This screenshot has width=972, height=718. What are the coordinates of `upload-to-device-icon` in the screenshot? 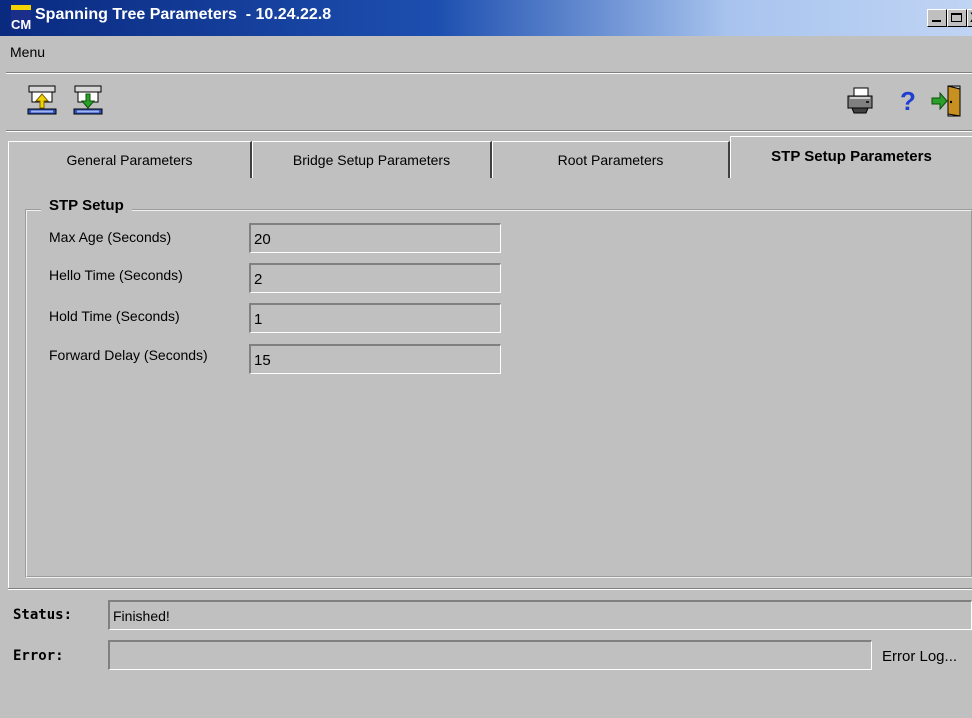 It's located at (42, 100).